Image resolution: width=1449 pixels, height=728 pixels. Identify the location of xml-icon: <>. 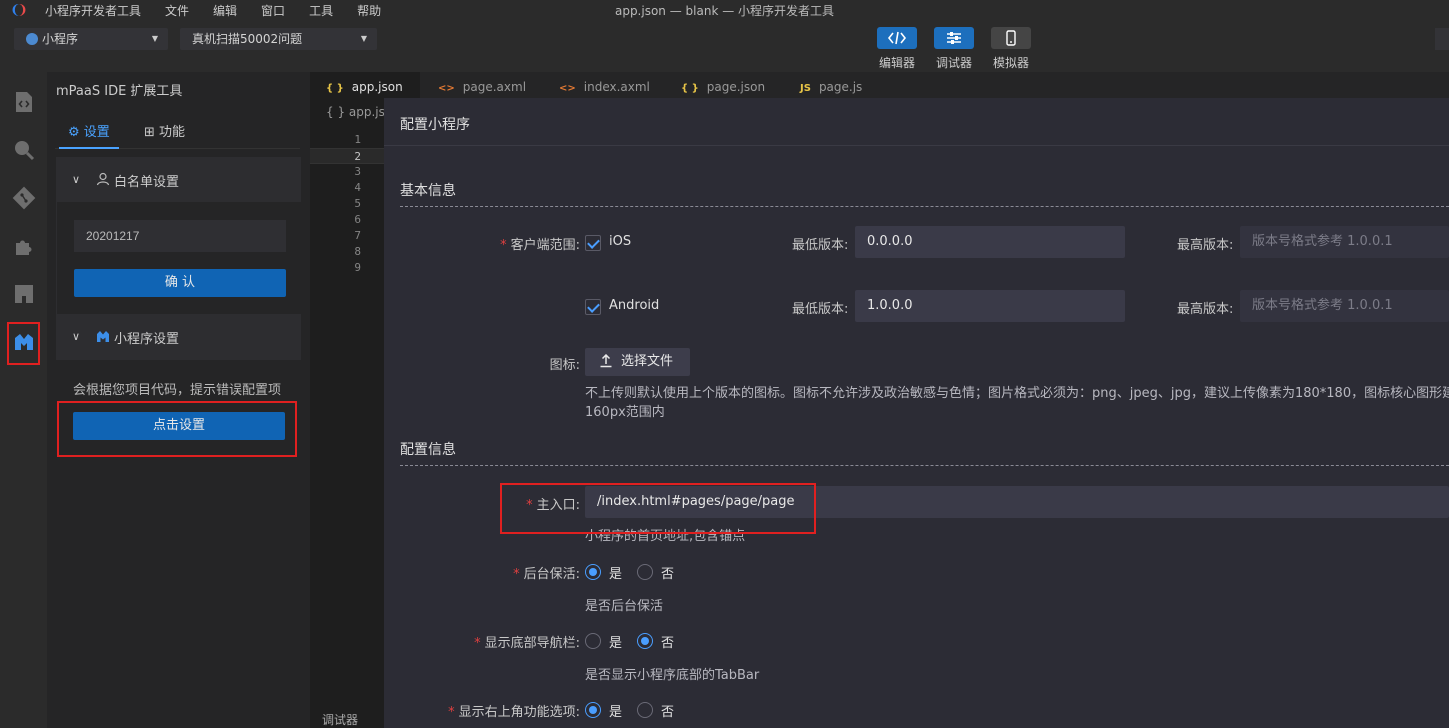
(567, 88).